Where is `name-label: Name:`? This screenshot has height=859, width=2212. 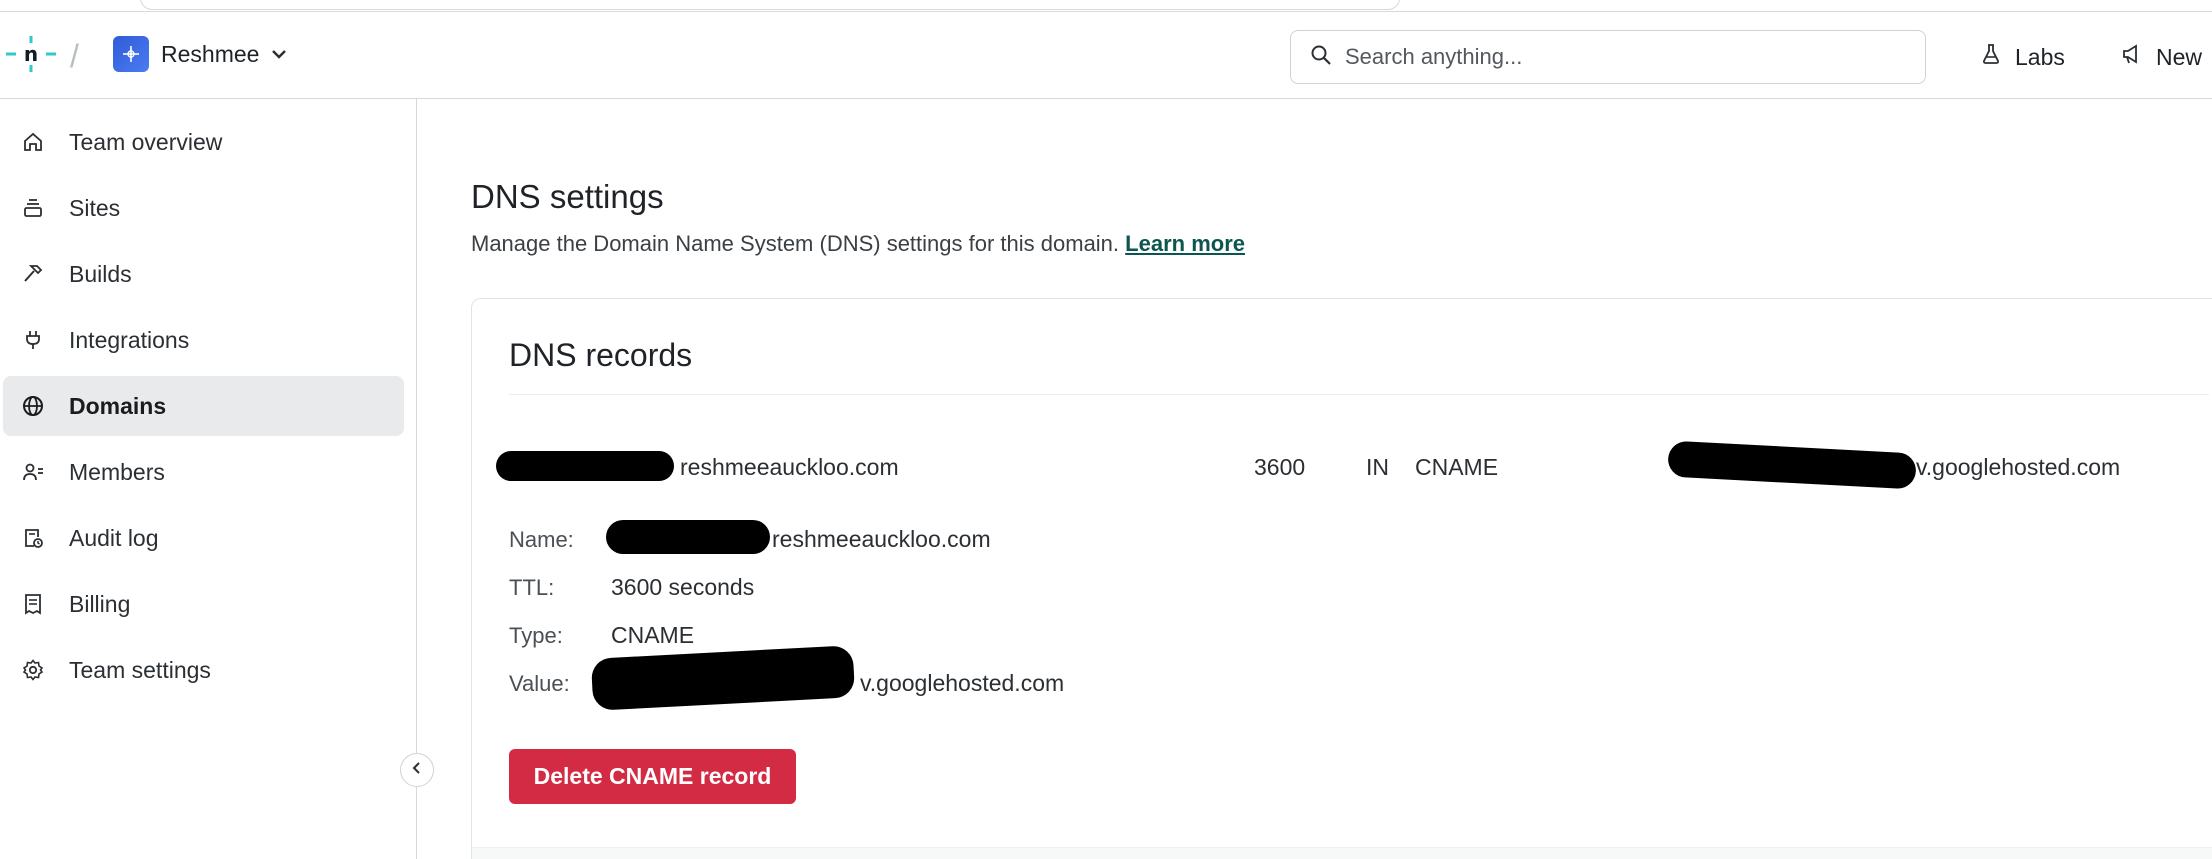 name-label: Name: is located at coordinates (541, 539).